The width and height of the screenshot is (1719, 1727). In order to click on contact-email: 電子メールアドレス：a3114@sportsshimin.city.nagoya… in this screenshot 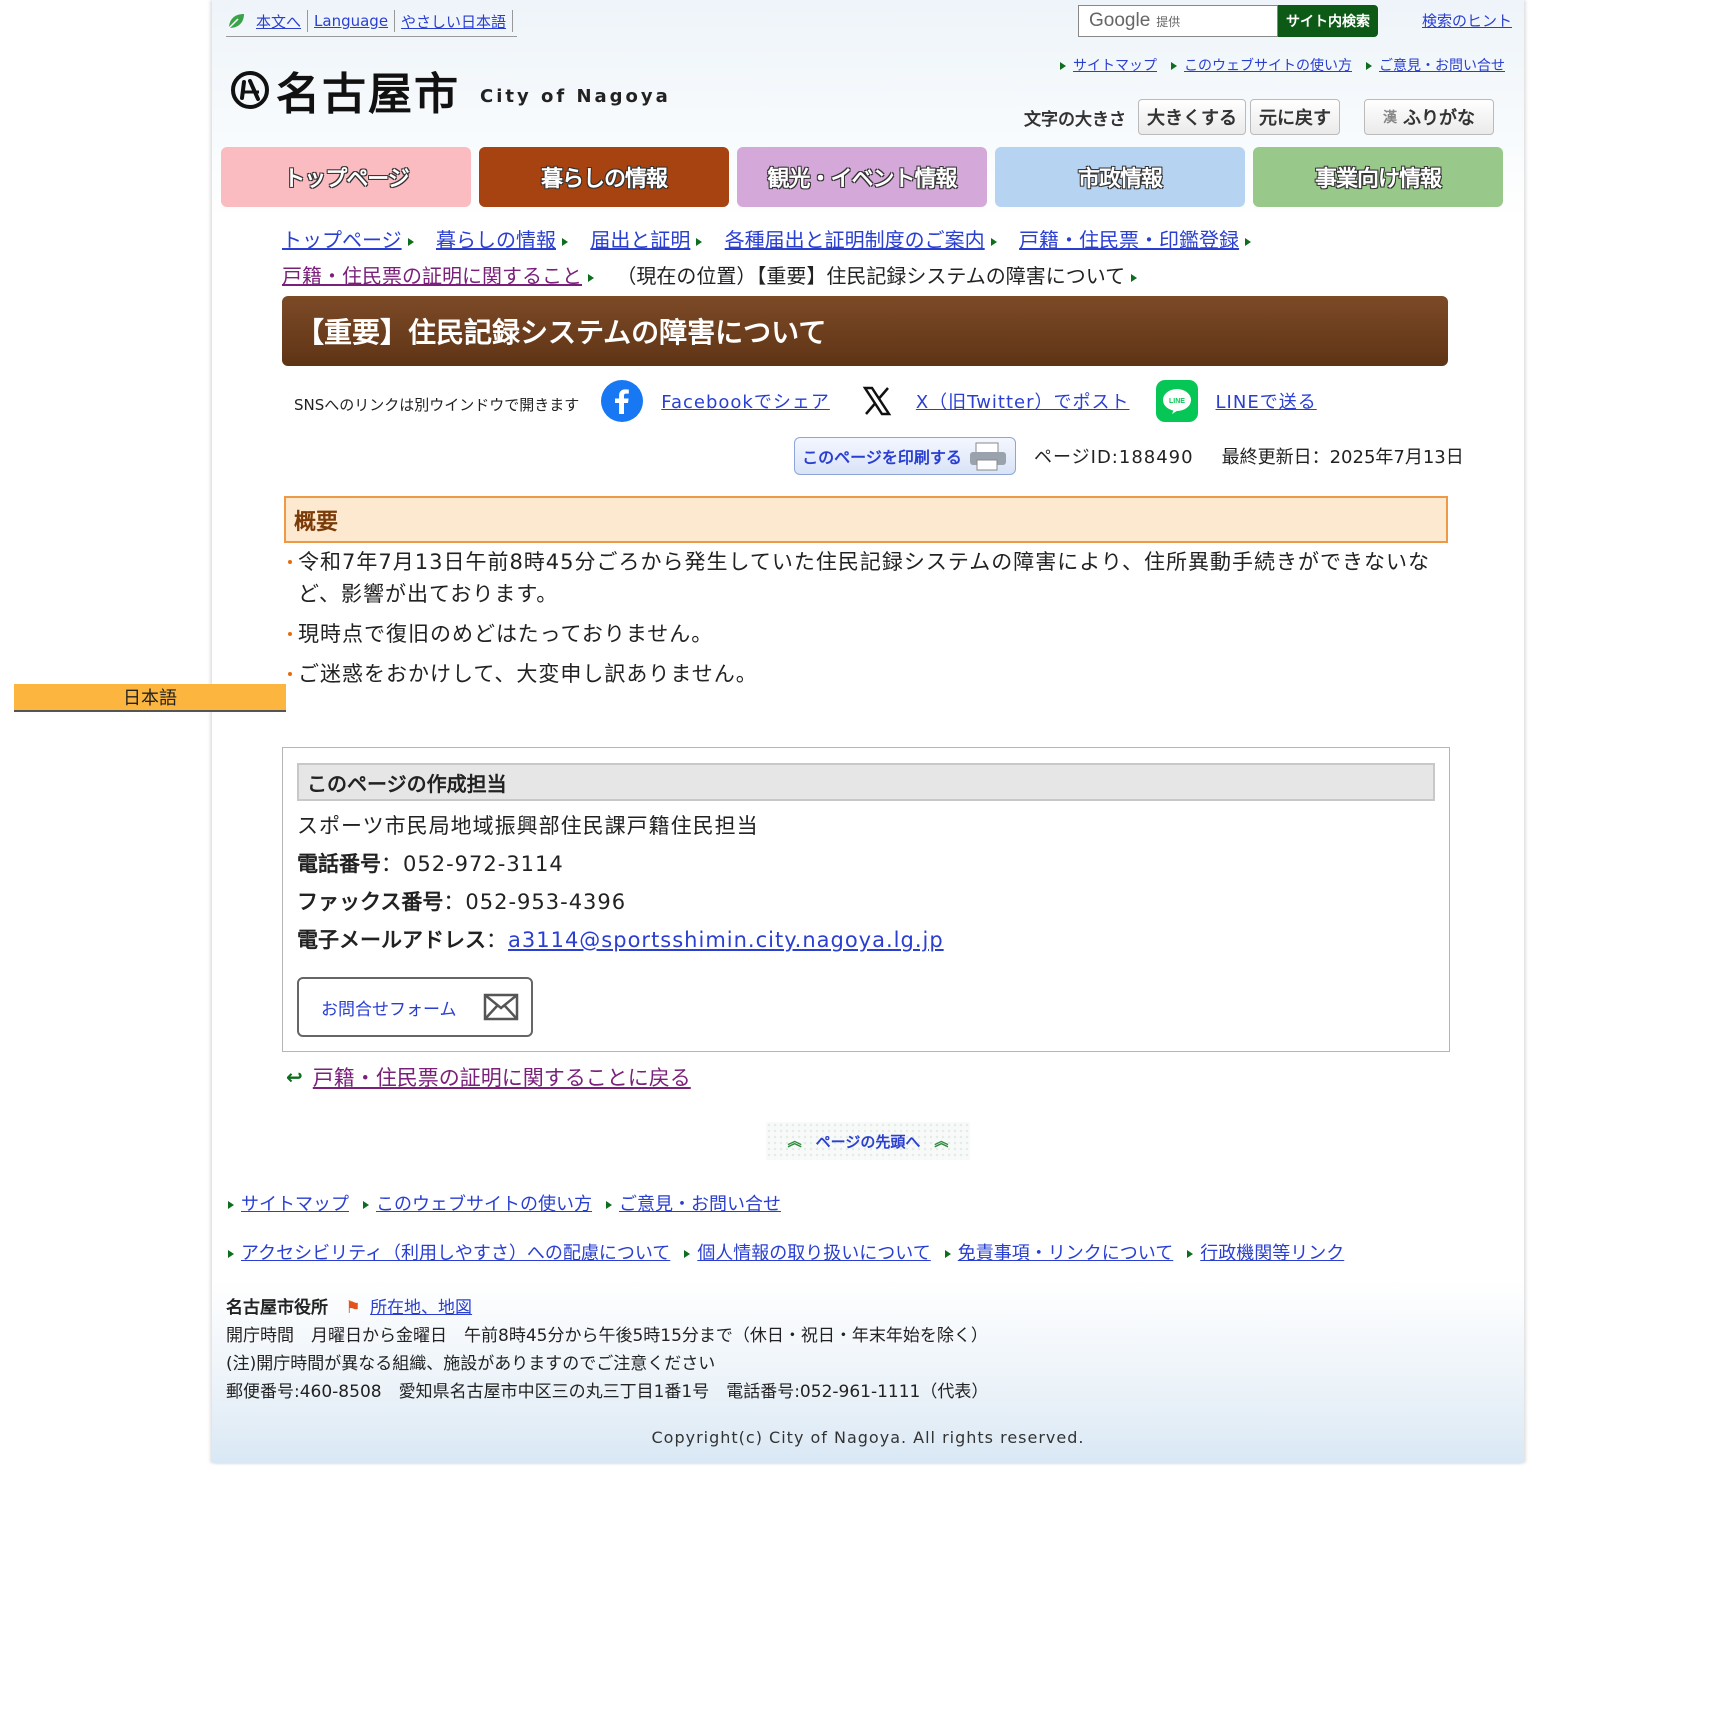, I will do `click(620, 939)`.